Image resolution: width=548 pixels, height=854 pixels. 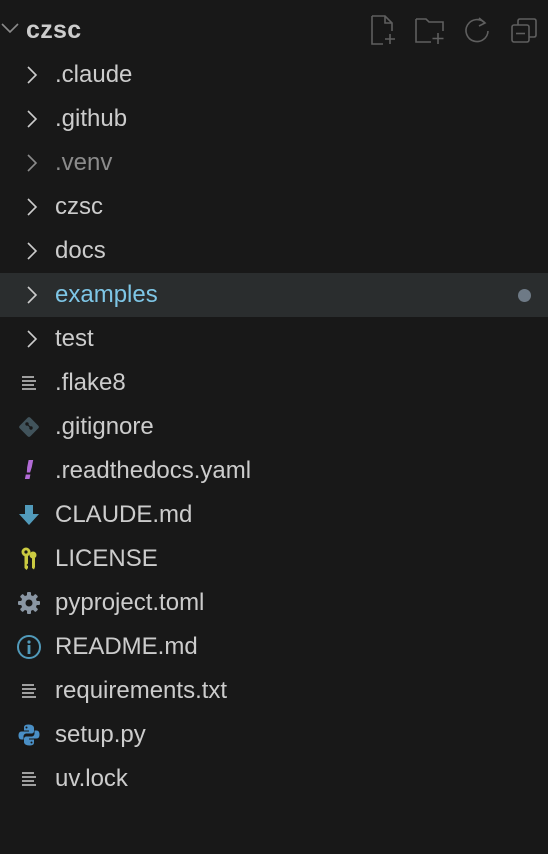 I want to click on folder-label: test, so click(x=74, y=338).